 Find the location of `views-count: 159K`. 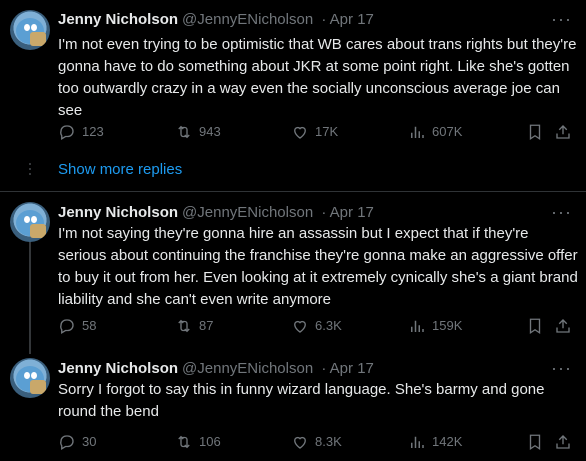

views-count: 159K is located at coordinates (447, 325).